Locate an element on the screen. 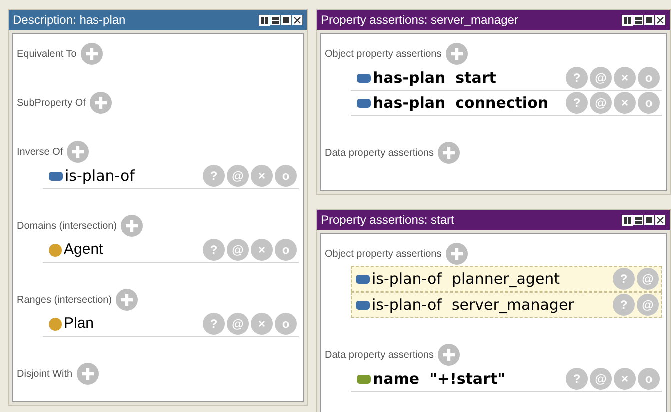 The height and width of the screenshot is (412, 671). inferred-row: is-plan-of server_manager ? @ is located at coordinates (506, 305).